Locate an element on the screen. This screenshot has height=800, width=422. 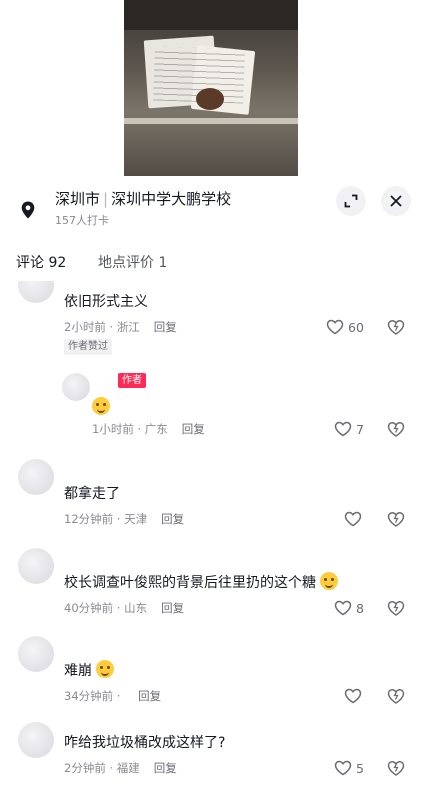
checkin-count: 157人打卡 is located at coordinates (82, 220).